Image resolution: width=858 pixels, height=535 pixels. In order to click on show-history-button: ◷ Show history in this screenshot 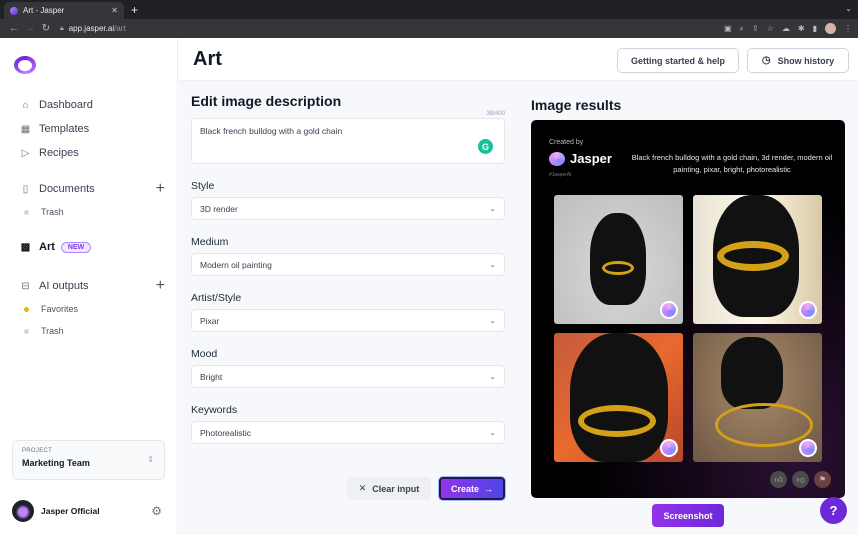, I will do `click(798, 60)`.